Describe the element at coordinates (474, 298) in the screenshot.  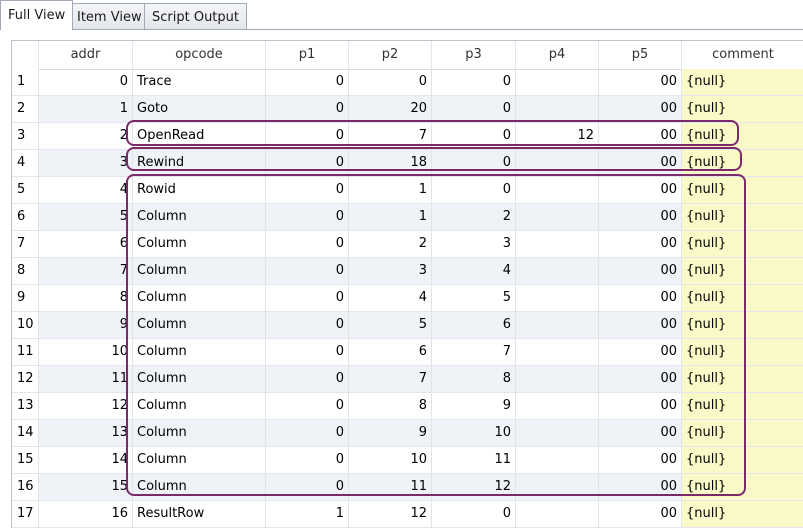
I see `cell-p3: 5` at that location.